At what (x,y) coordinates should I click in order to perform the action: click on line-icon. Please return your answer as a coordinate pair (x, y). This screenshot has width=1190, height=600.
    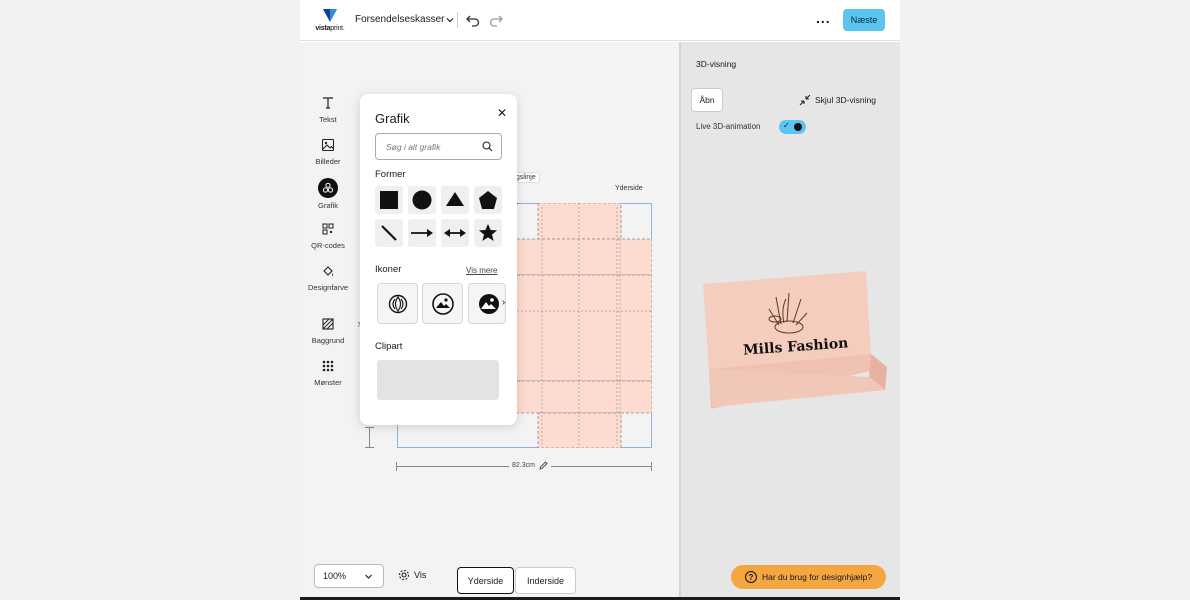
    Looking at the image, I should click on (389, 233).